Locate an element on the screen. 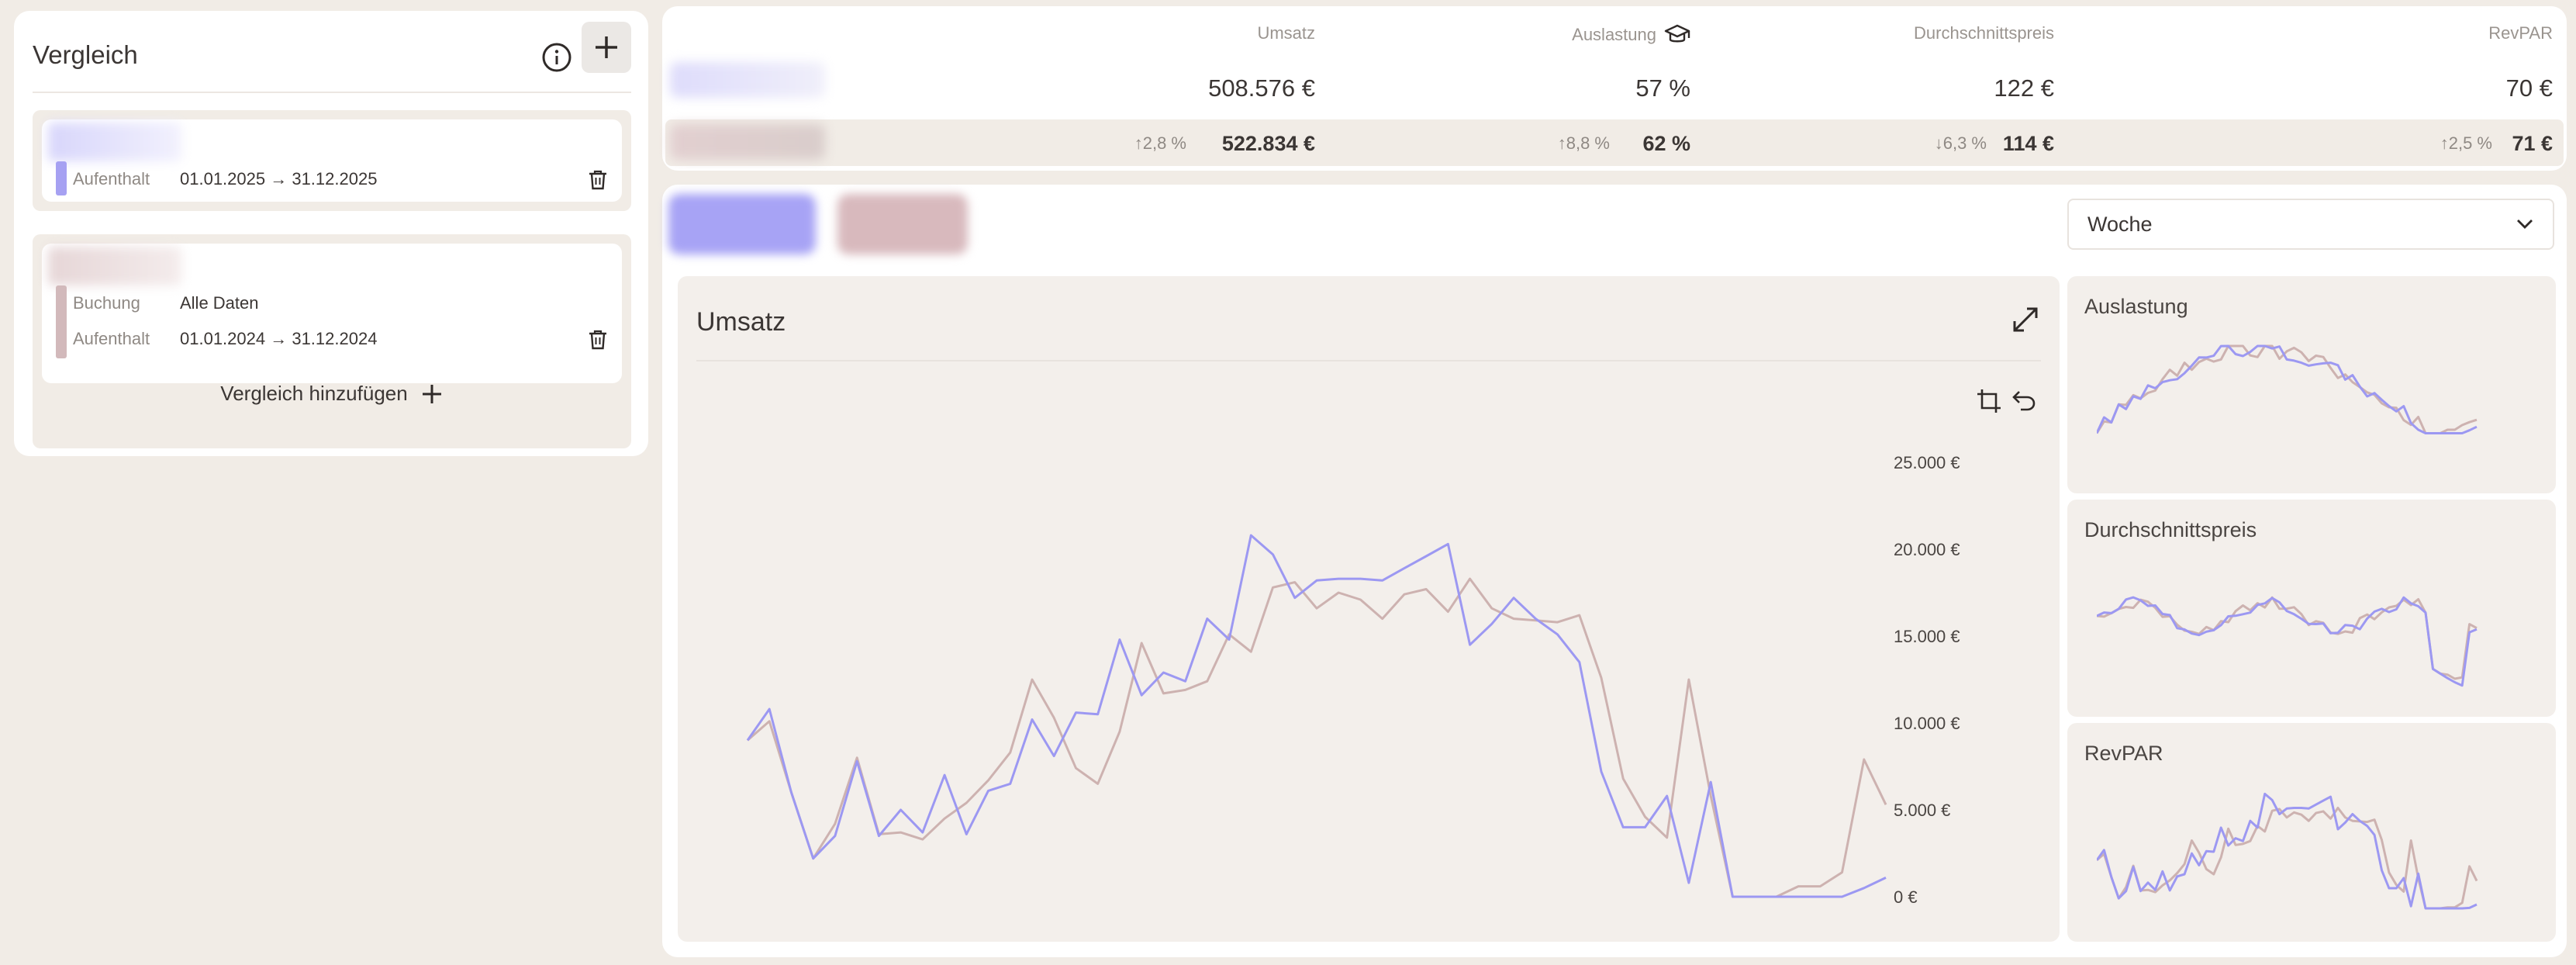 This screenshot has height=965, width=2576. sparkline-compare is located at coordinates (2288, 858).